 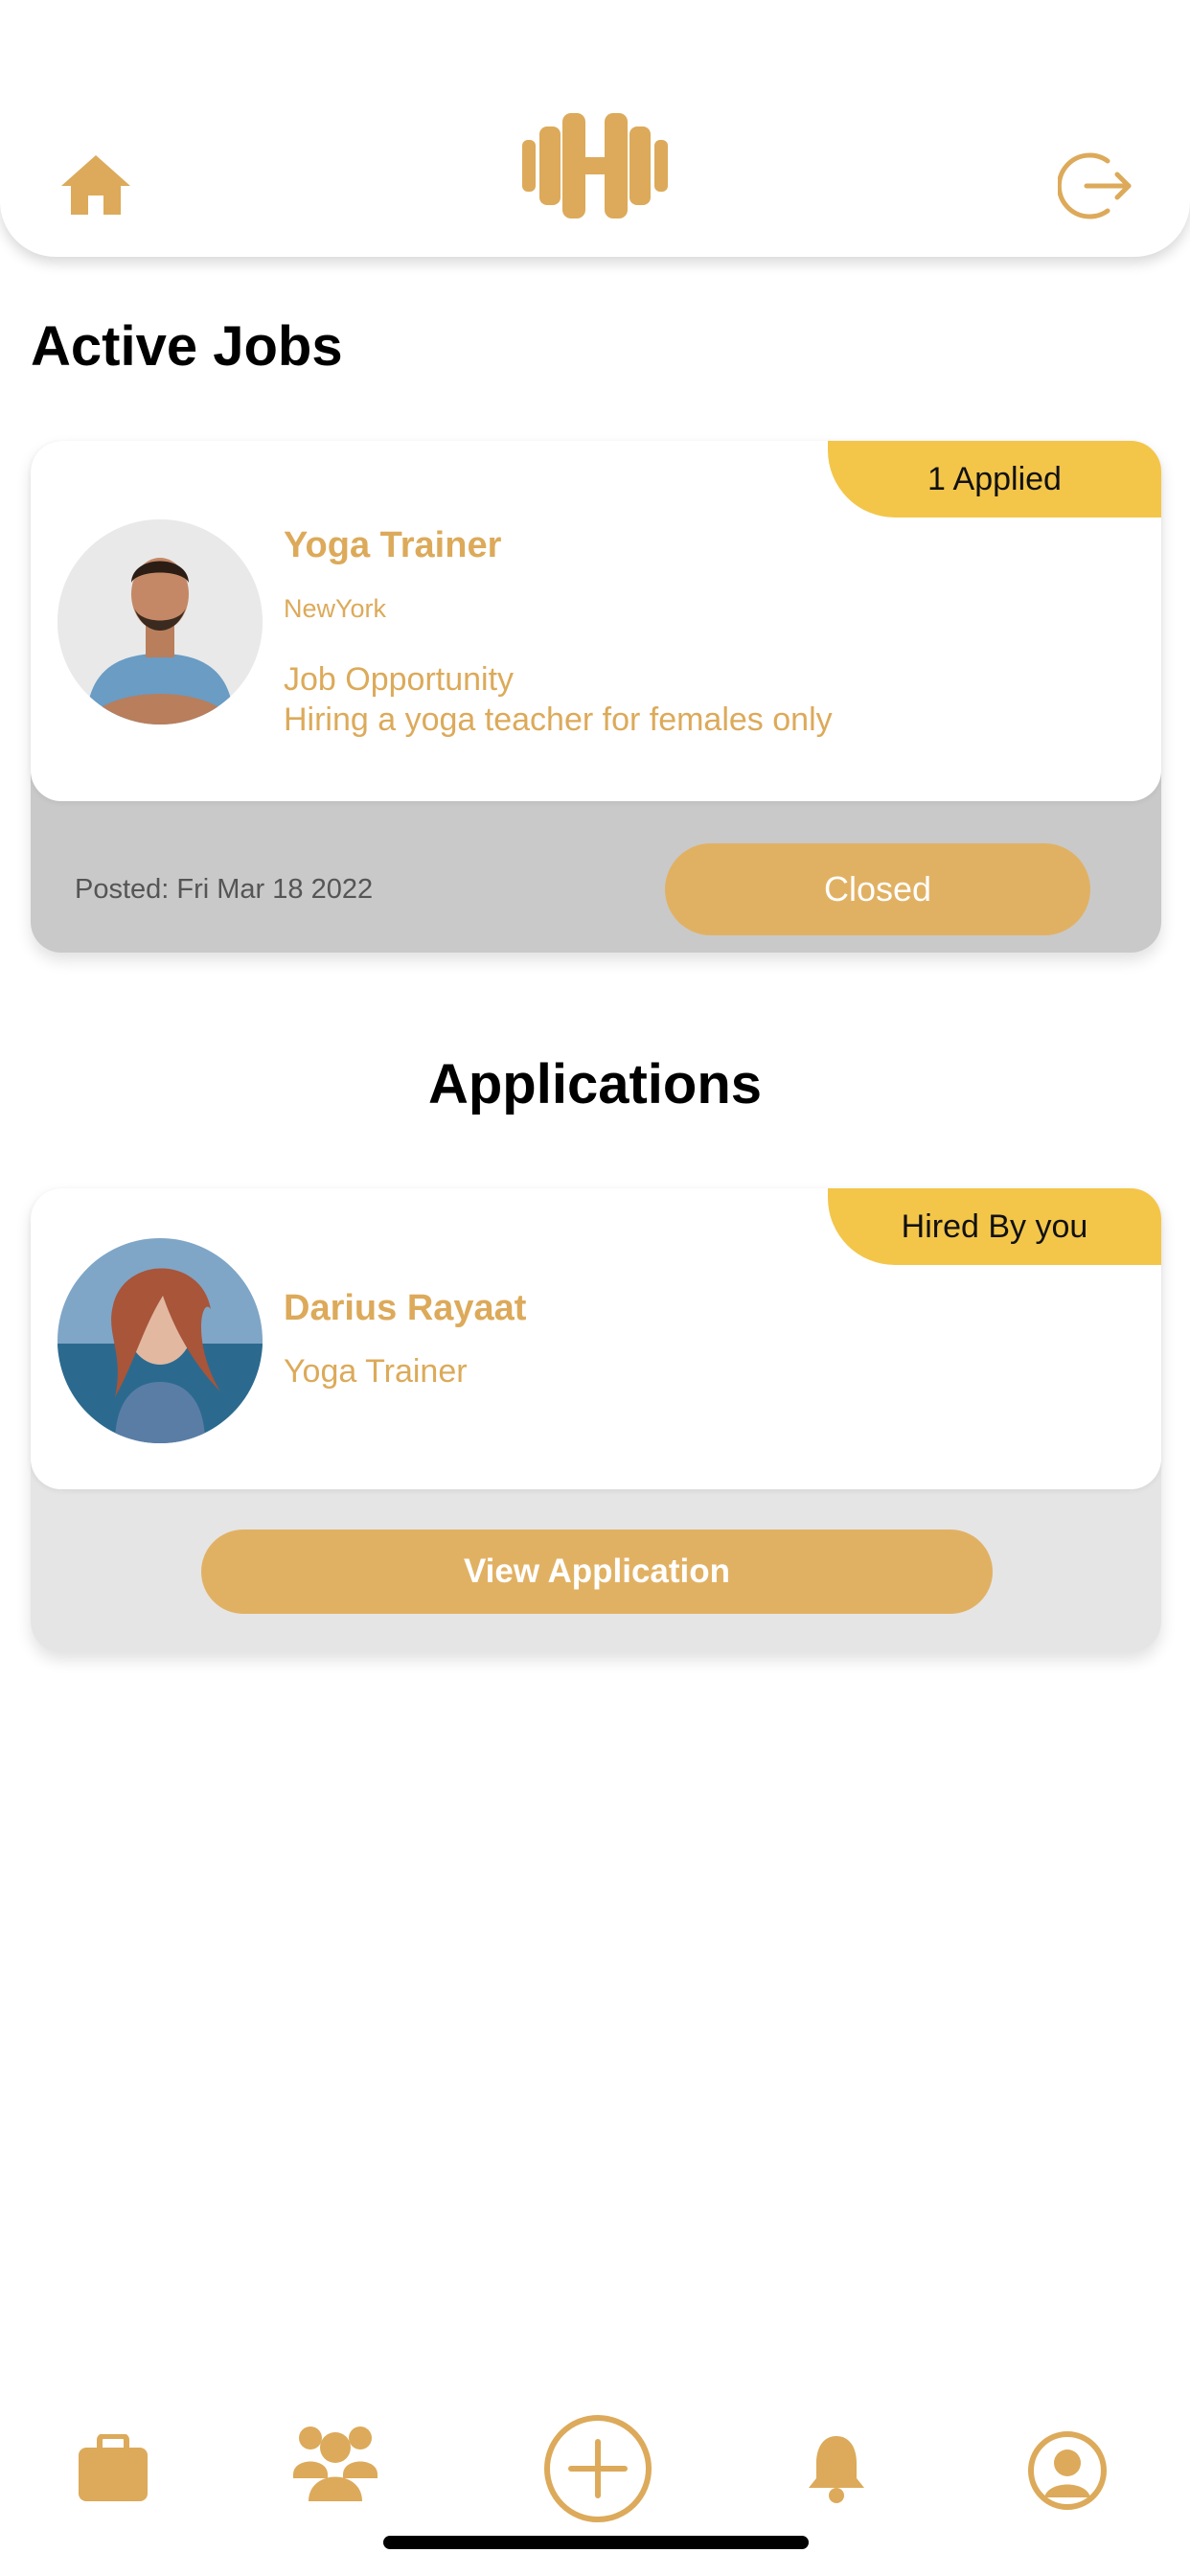 What do you see at coordinates (187, 346) in the screenshot?
I see `active-jobs-title: Active Jobs` at bounding box center [187, 346].